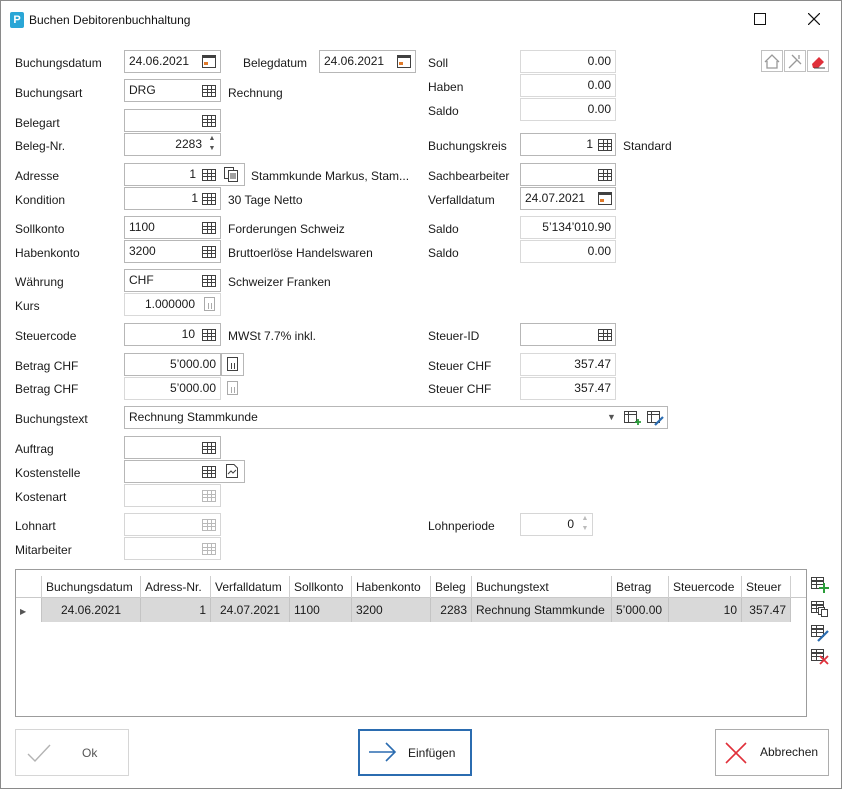 This screenshot has height=789, width=842. Describe the element at coordinates (819, 584) in the screenshot. I see `add-row-button` at that location.